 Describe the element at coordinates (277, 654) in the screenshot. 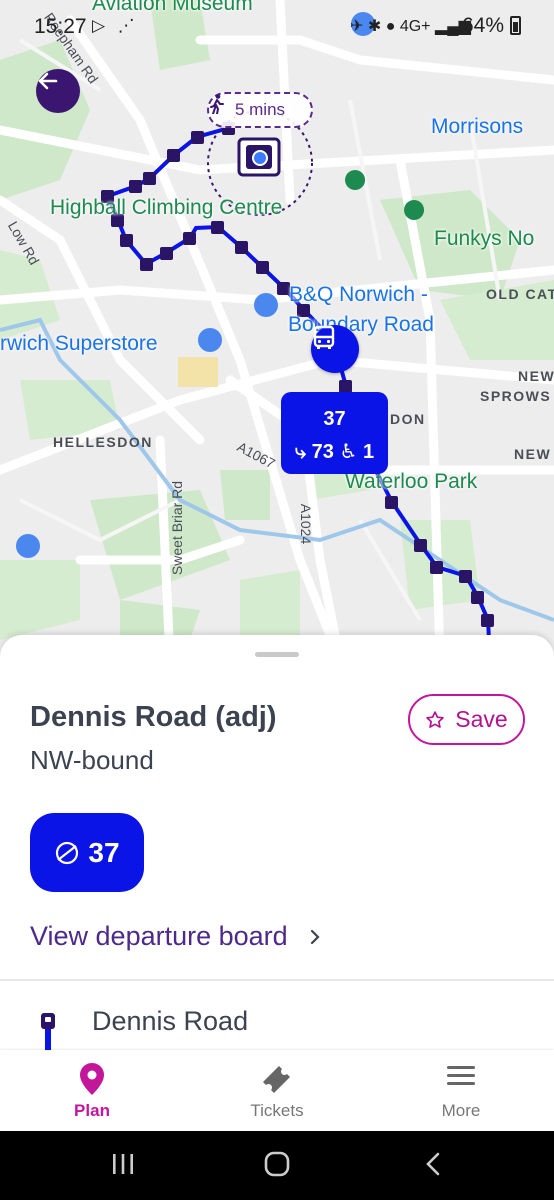

I see `sheet-drag-handle` at that location.